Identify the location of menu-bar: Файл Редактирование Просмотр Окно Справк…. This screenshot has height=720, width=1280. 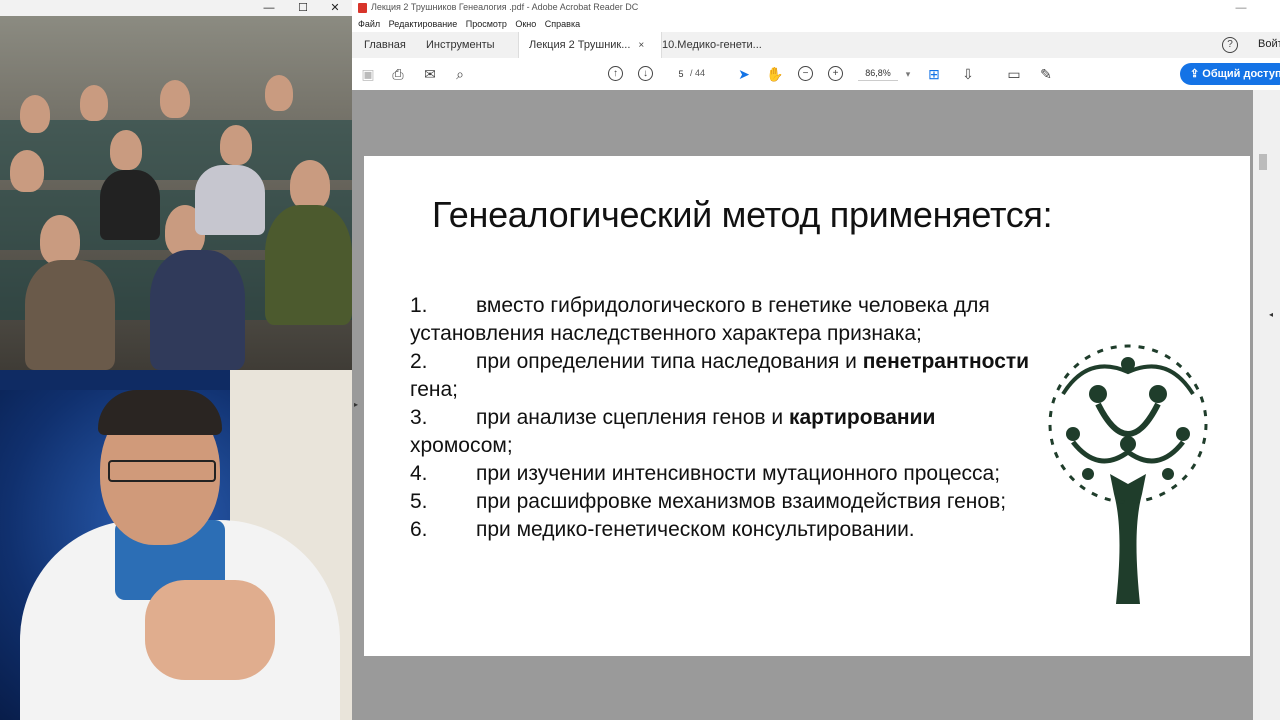
(816, 24).